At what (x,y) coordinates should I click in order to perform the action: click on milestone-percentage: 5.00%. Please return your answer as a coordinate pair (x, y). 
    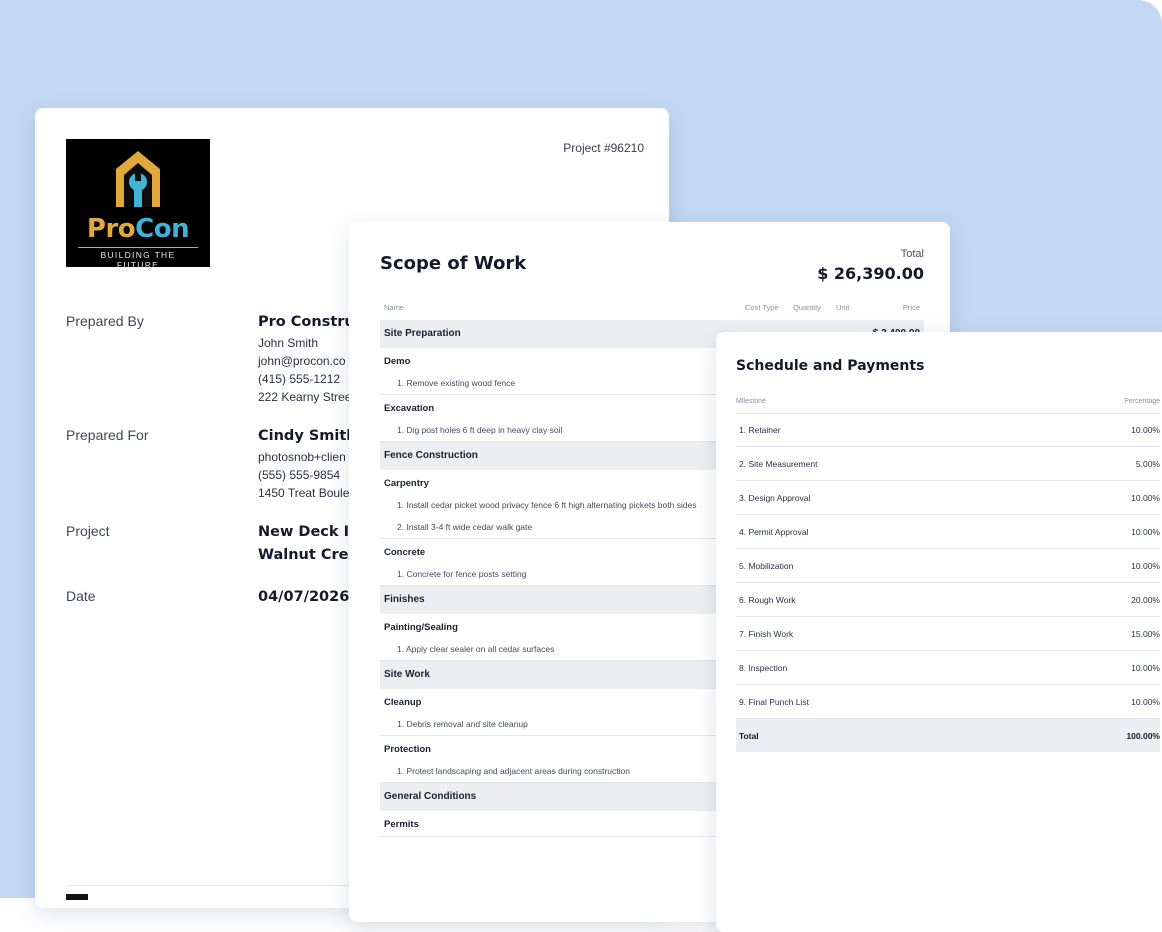
    Looking at the image, I should click on (1147, 464).